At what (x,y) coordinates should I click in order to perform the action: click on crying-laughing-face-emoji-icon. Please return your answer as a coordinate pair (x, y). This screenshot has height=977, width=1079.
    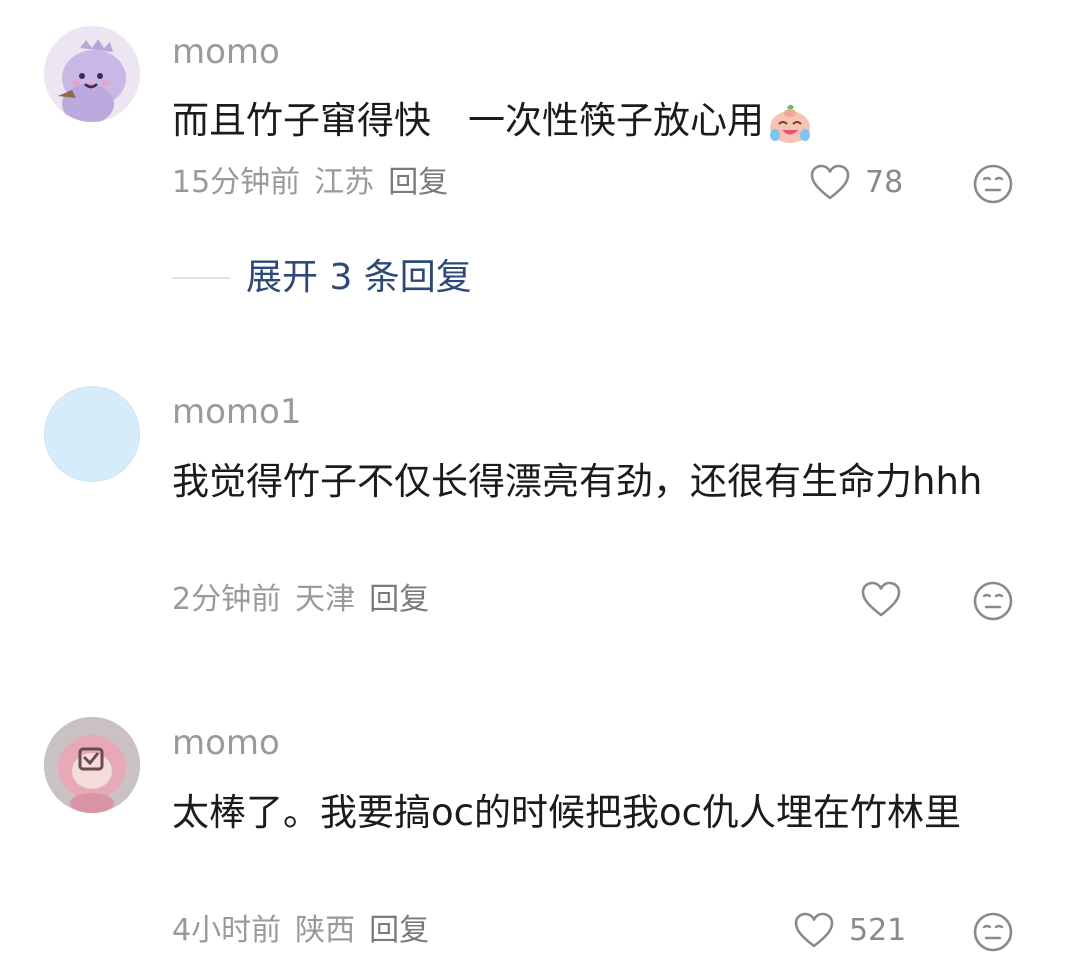
    Looking at the image, I should click on (790, 123).